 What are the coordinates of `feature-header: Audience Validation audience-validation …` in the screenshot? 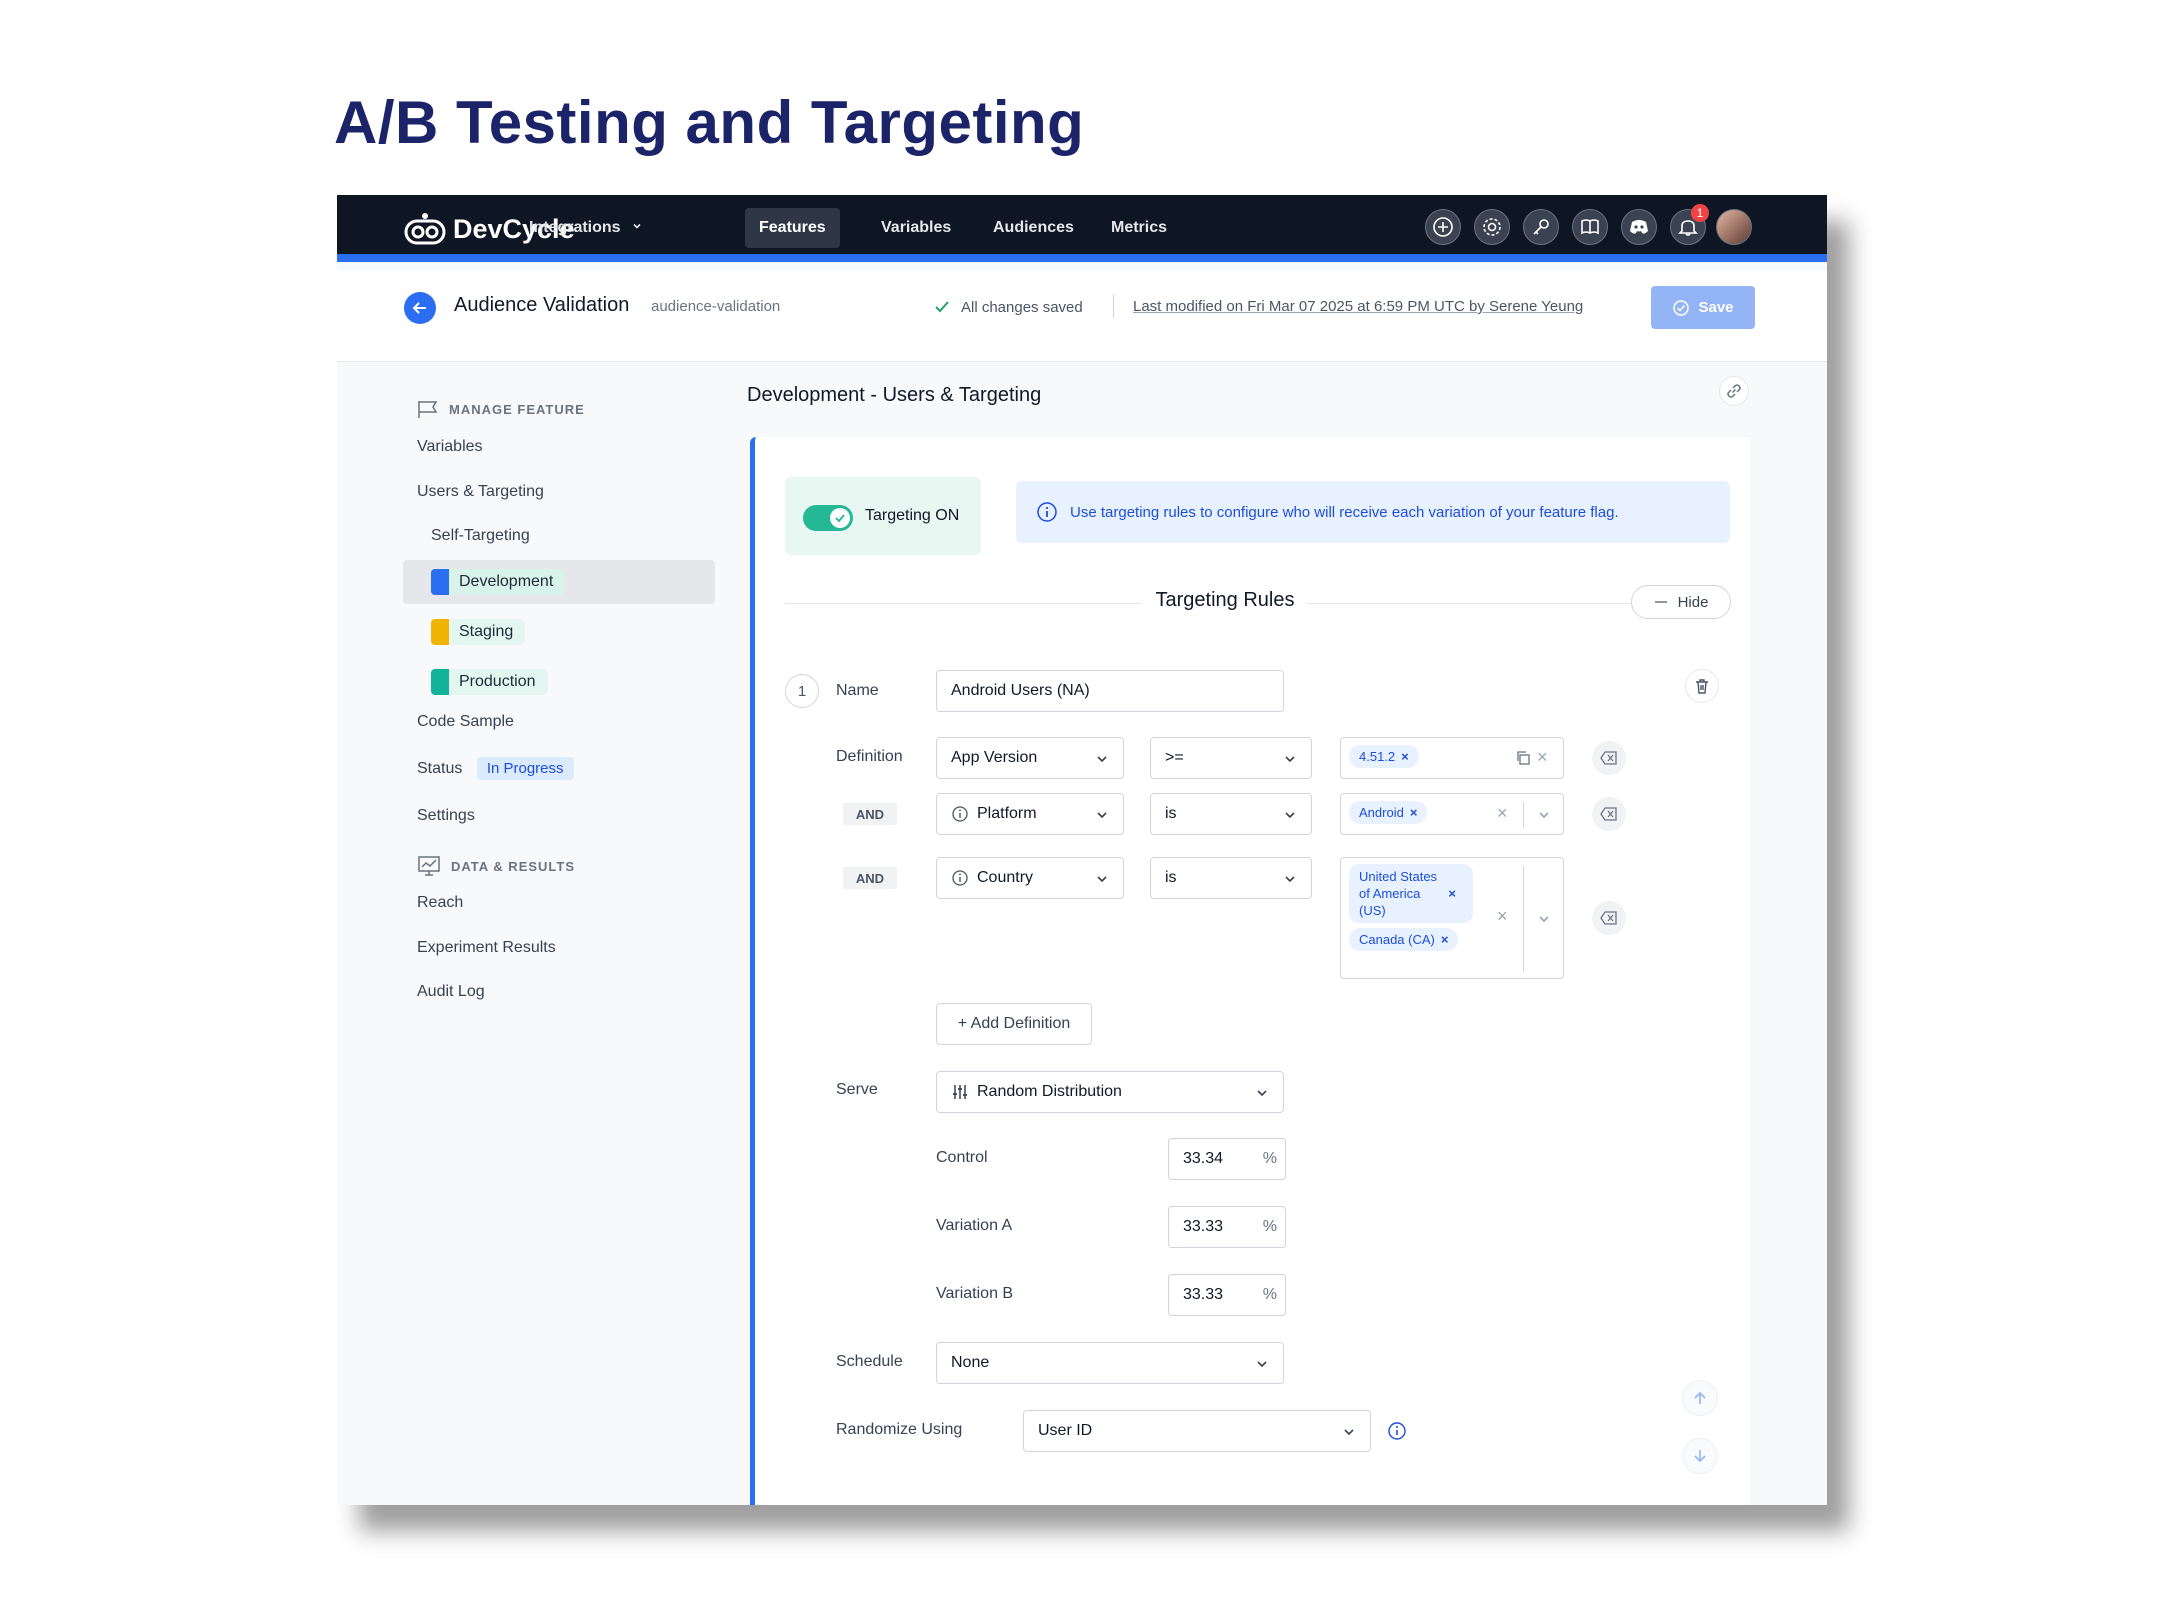 It's located at (1082, 316).